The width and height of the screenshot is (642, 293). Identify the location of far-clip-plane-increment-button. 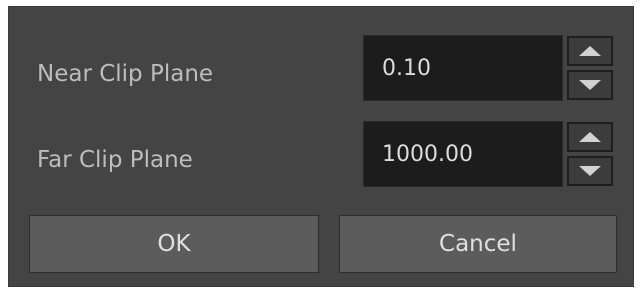
(590, 137).